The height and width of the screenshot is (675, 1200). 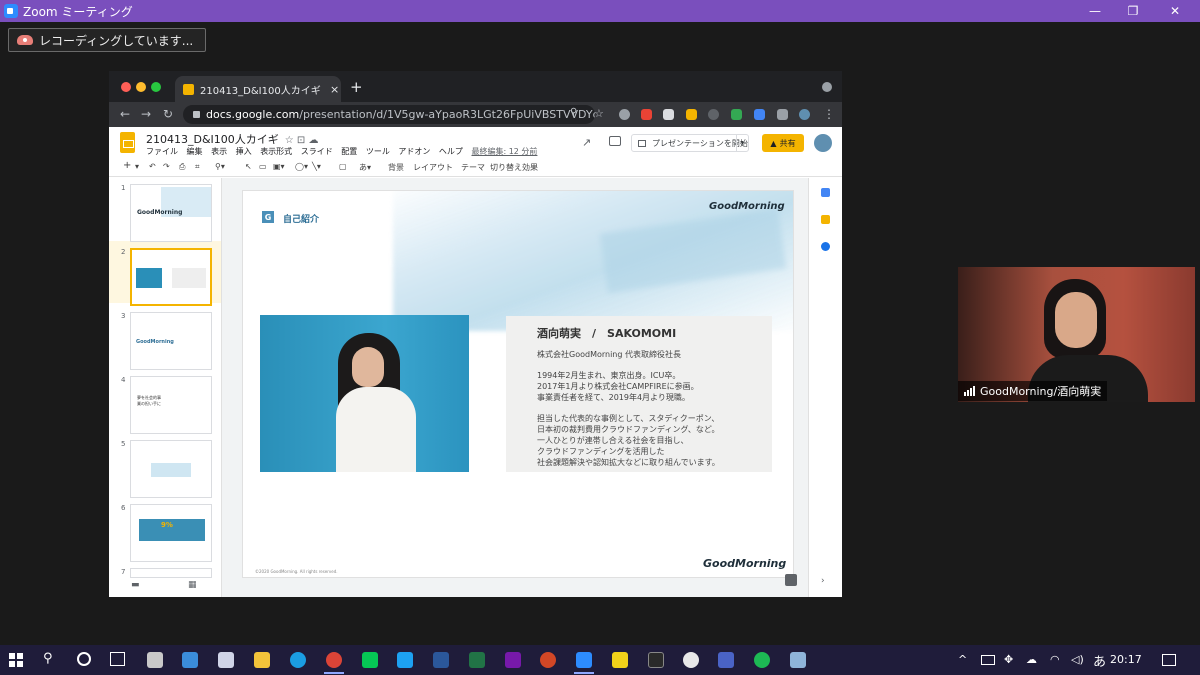 What do you see at coordinates (197, 167) in the screenshot?
I see `paint-format-icon: ⌗` at bounding box center [197, 167].